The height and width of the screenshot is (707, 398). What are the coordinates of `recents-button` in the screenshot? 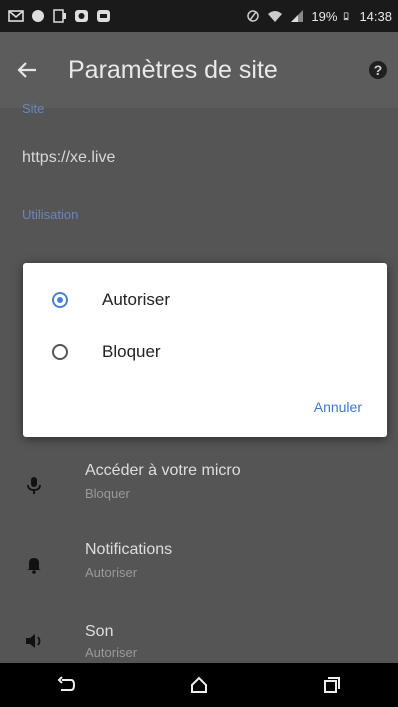 It's located at (332, 685).